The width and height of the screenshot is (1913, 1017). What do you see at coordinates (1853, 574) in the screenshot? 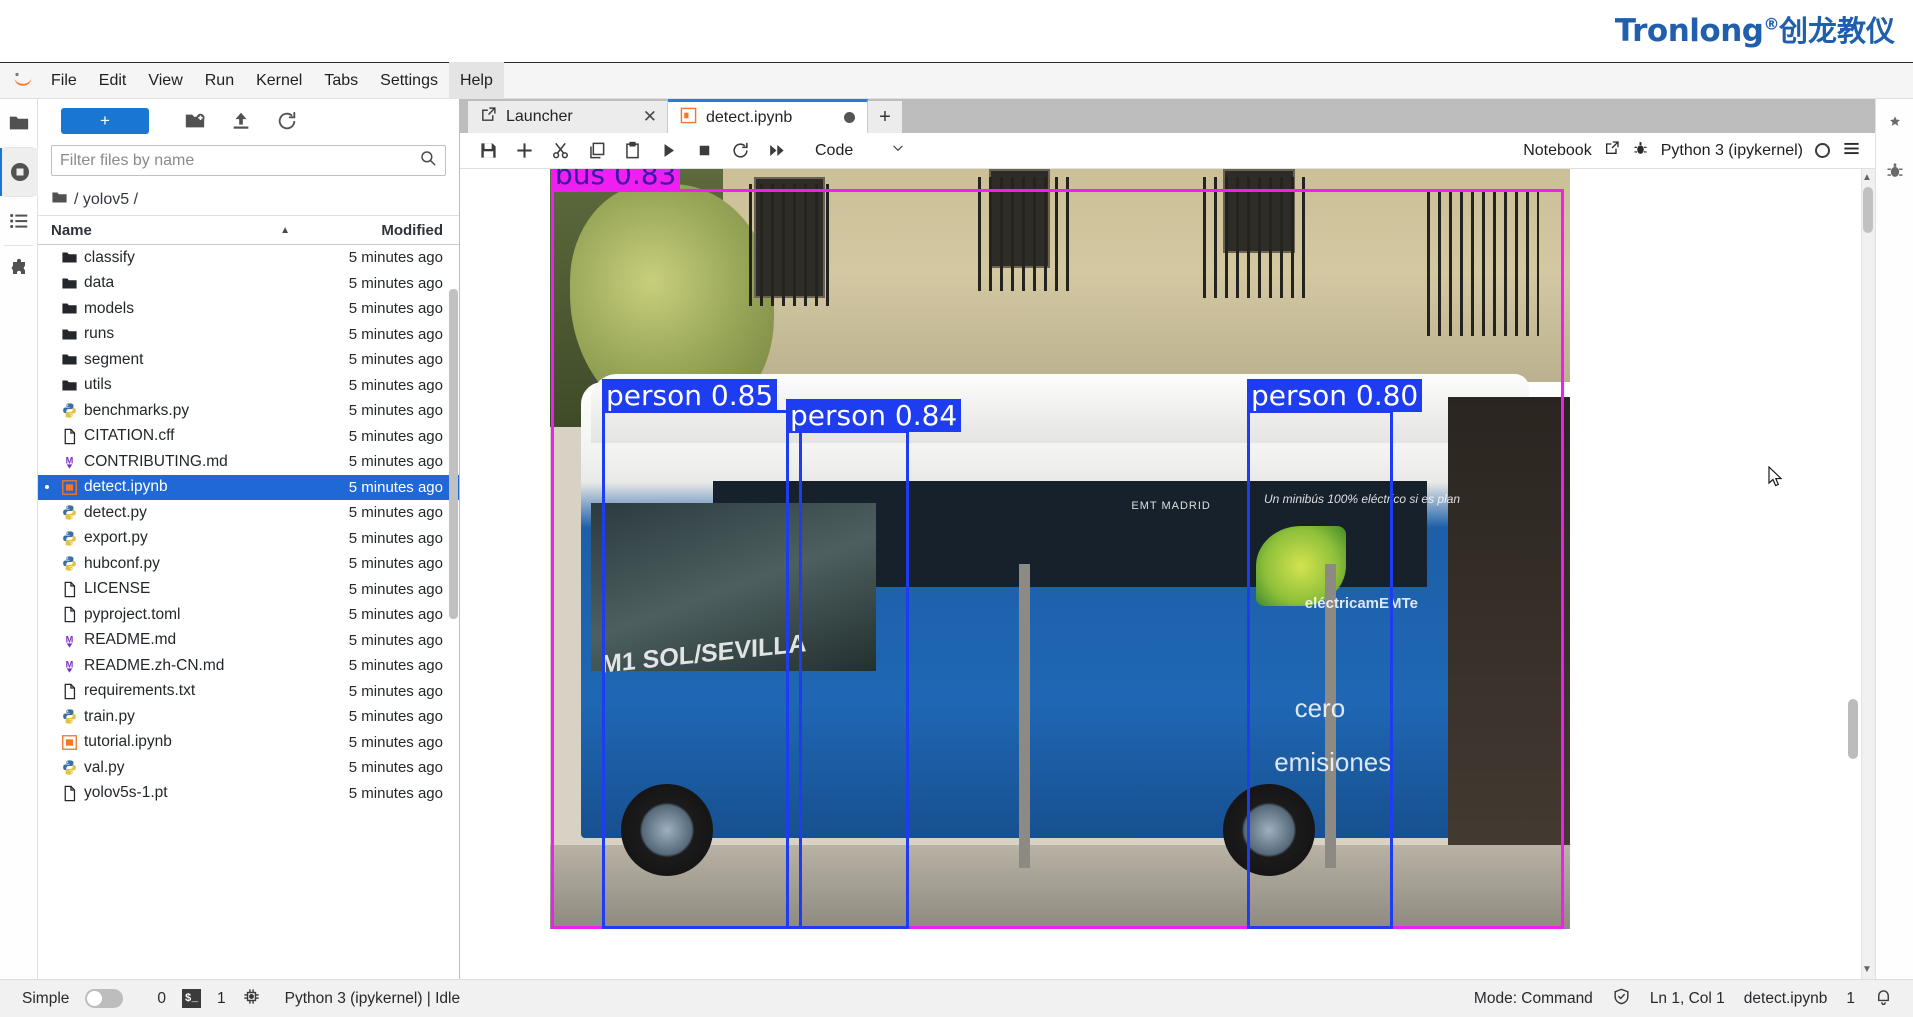
I see `notebook-inner-scrollbar` at bounding box center [1853, 574].